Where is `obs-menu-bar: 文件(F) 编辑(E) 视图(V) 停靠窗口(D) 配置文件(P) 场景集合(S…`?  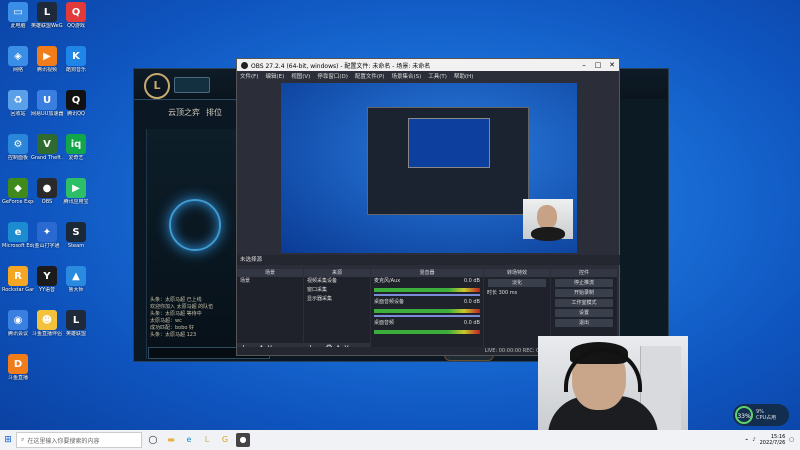 obs-menu-bar: 文件(F) 编辑(E) 视图(V) 停靠窗口(D) 配置文件(P) 场景集合(S… is located at coordinates (428, 76).